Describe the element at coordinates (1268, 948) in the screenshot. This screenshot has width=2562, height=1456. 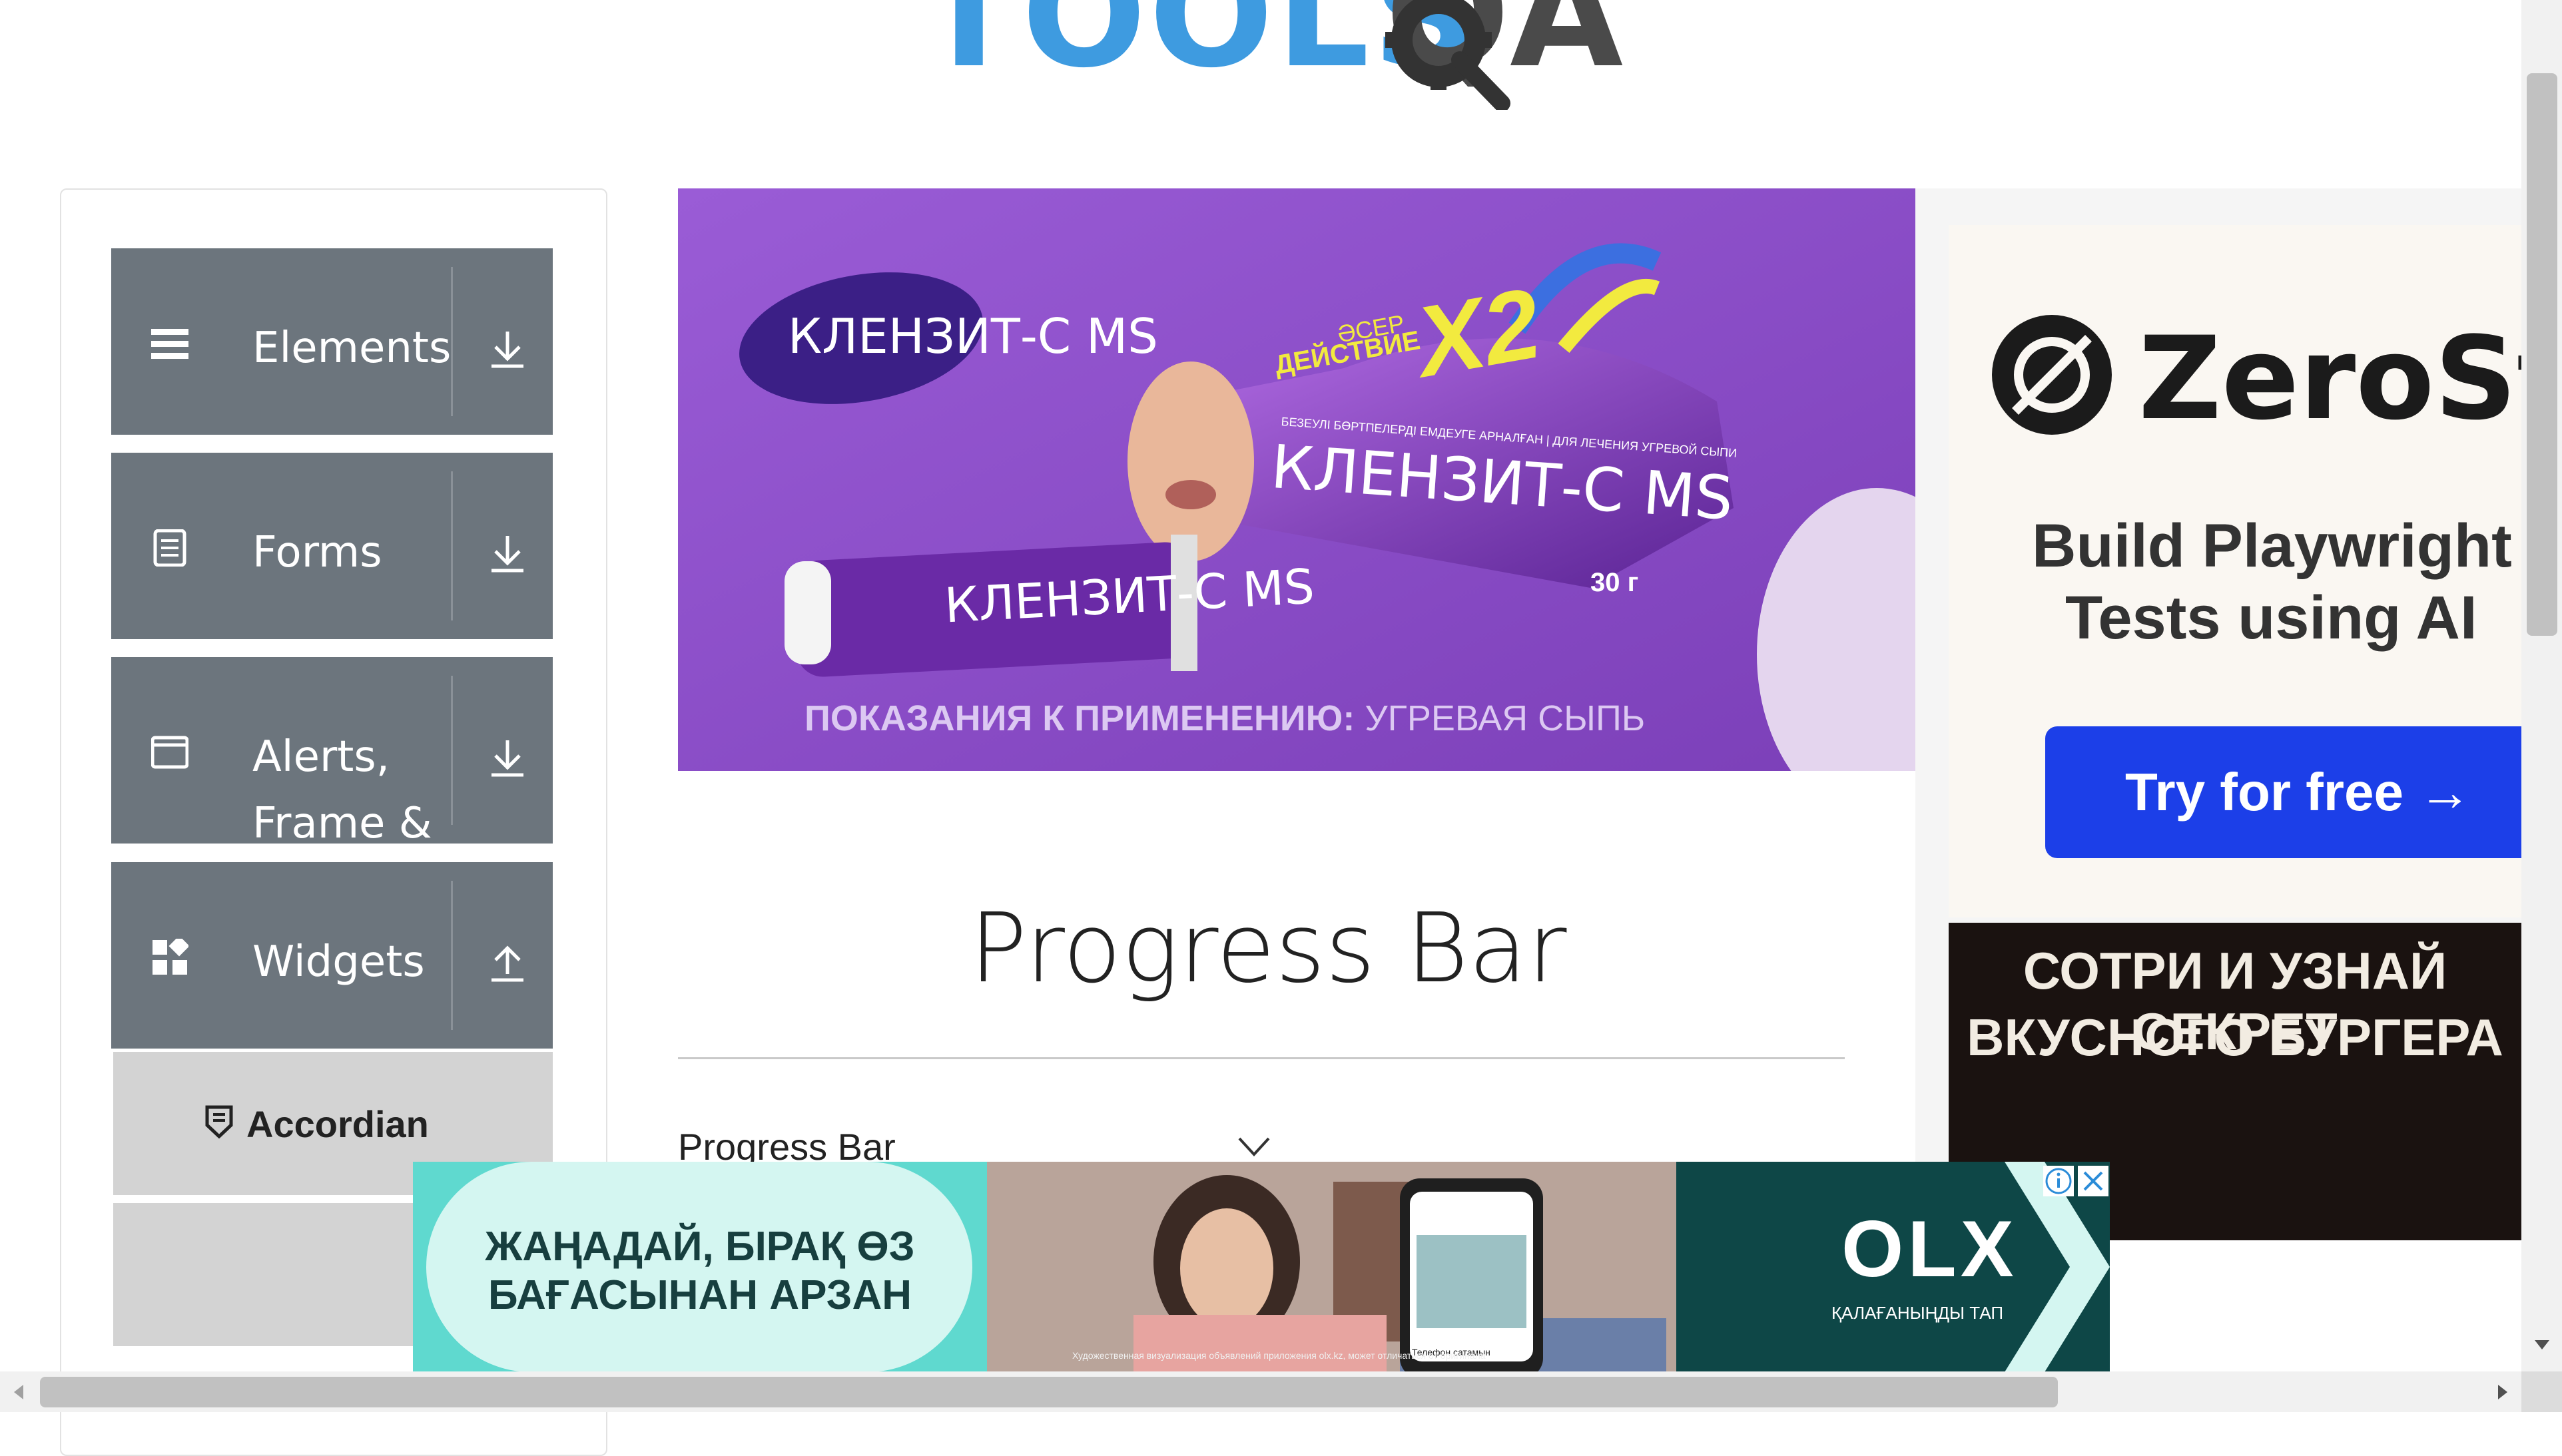
I see `page-title: Progress Bar` at that location.